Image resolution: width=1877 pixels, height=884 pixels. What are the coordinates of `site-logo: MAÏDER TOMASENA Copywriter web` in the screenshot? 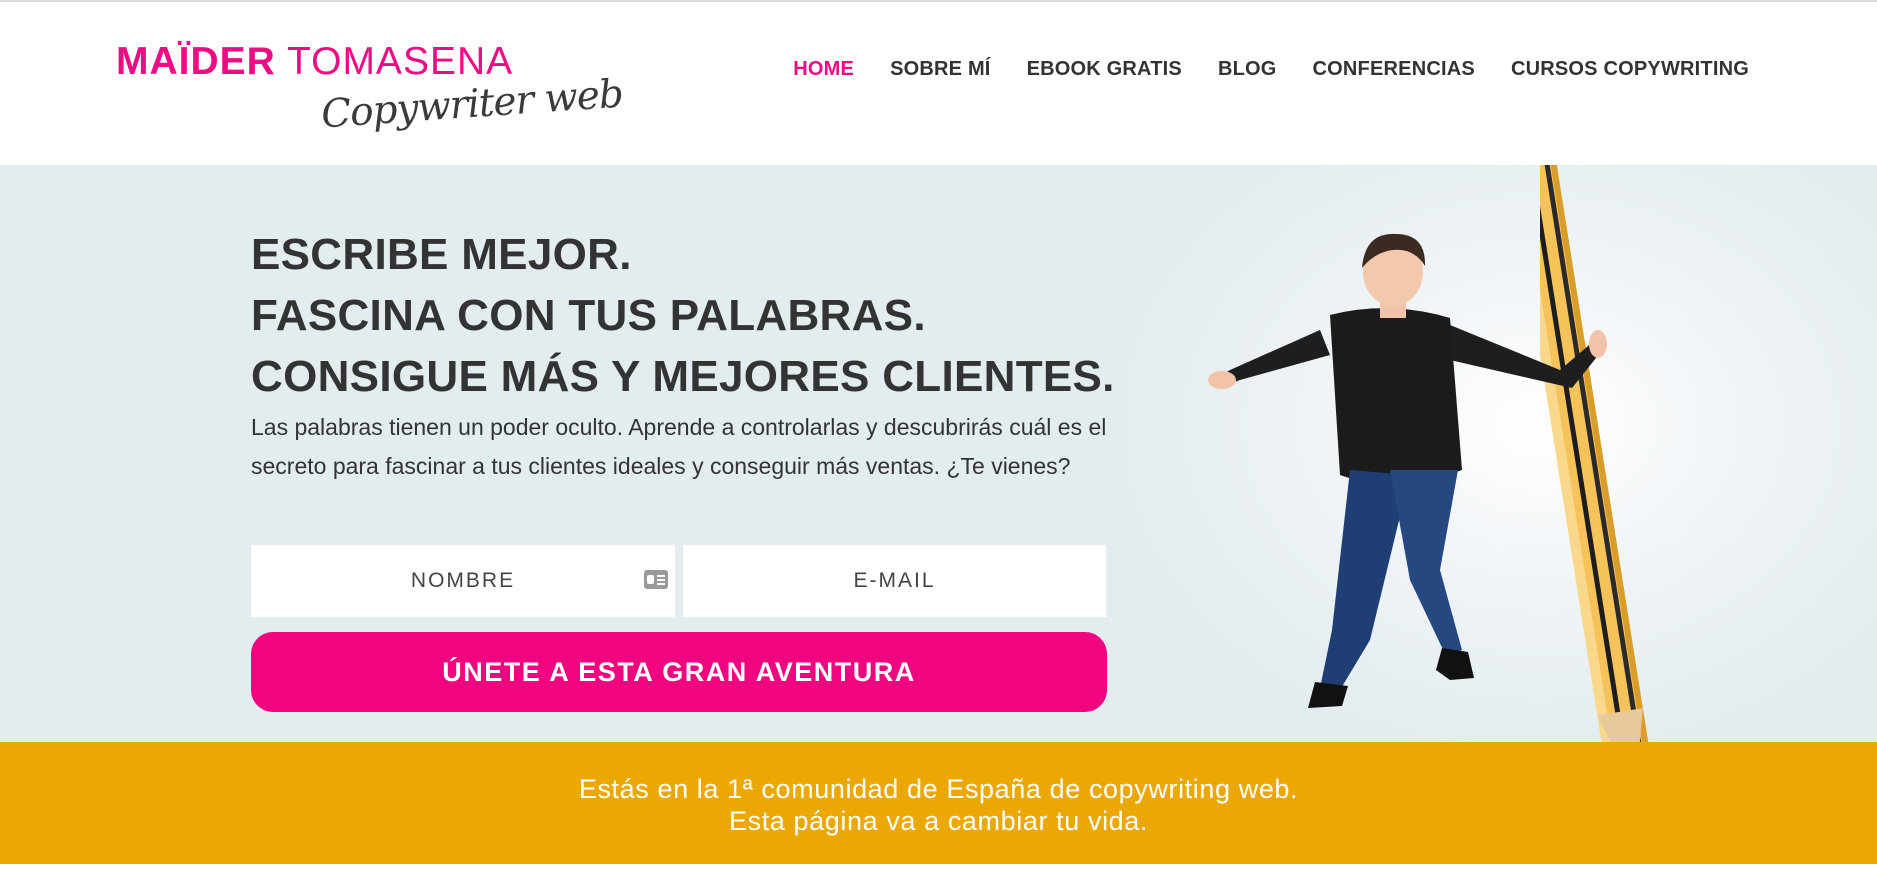 It's located at (370, 88).